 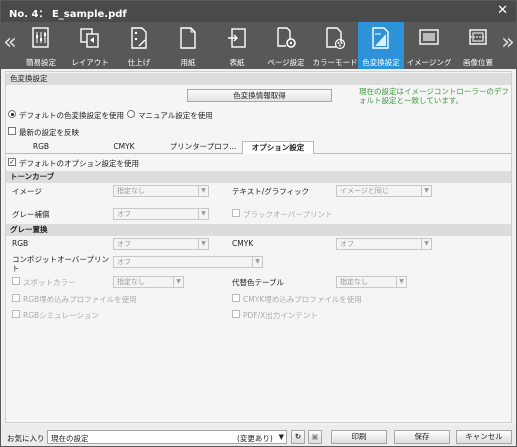 I want to click on title-bar: No. 4： E_sample.pdf ✕, so click(x=258, y=11).